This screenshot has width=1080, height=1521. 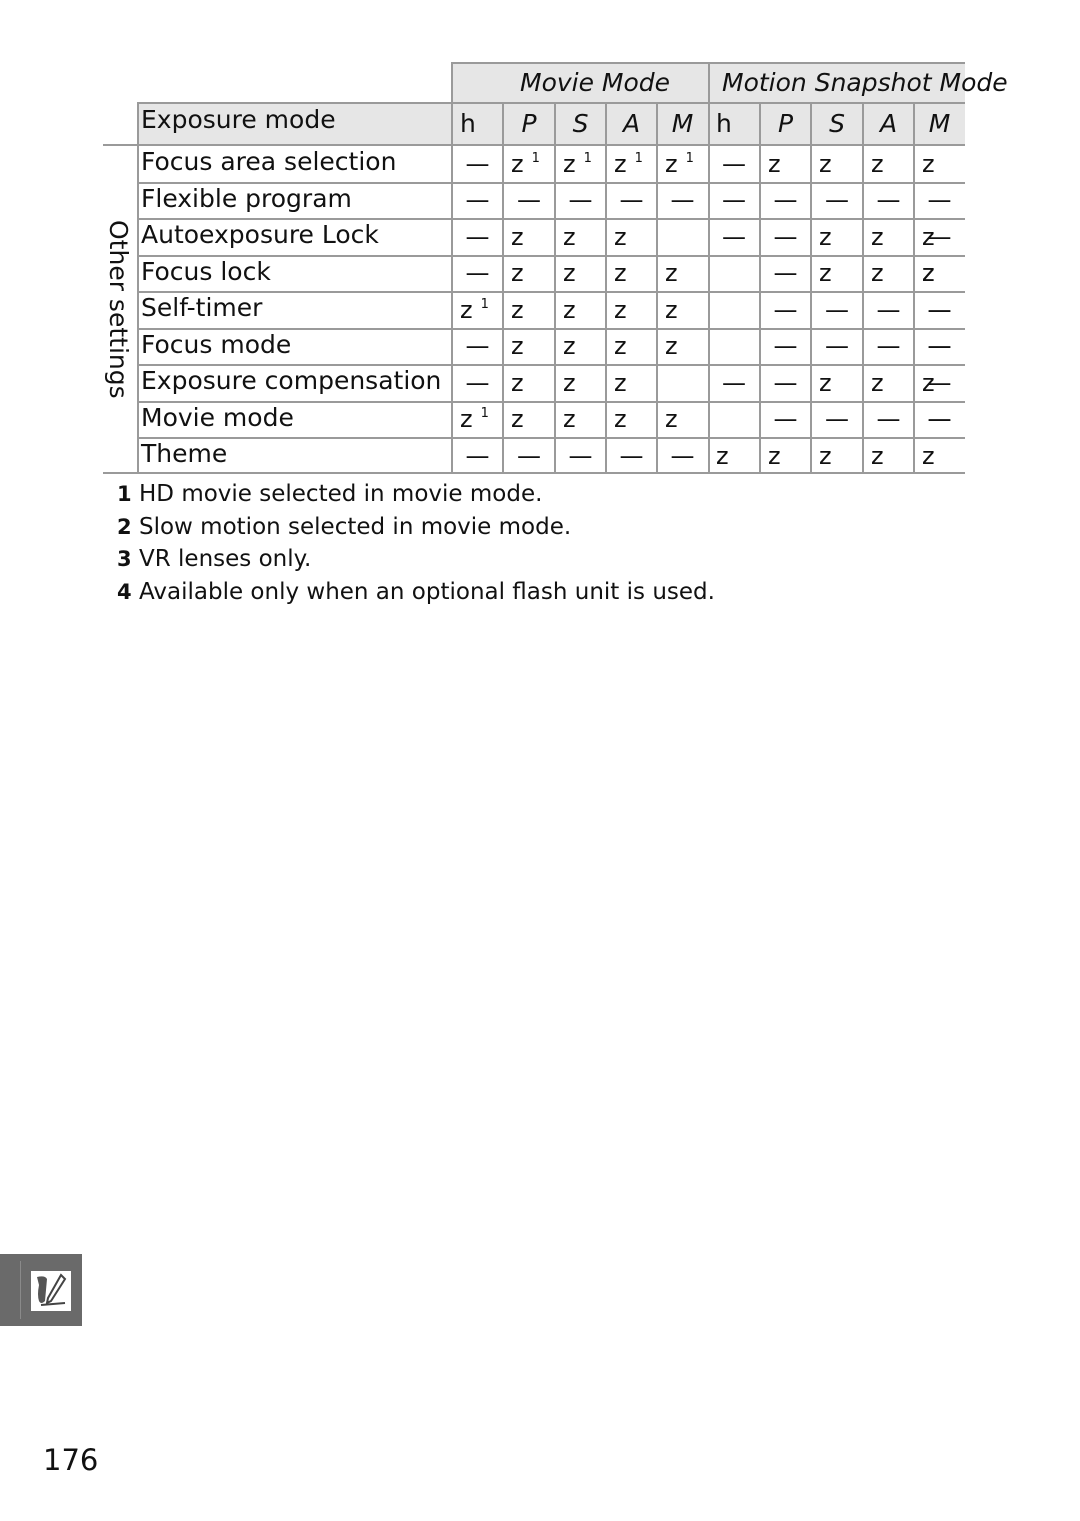 I want to click on mode-header-8: A, so click(x=888, y=123).